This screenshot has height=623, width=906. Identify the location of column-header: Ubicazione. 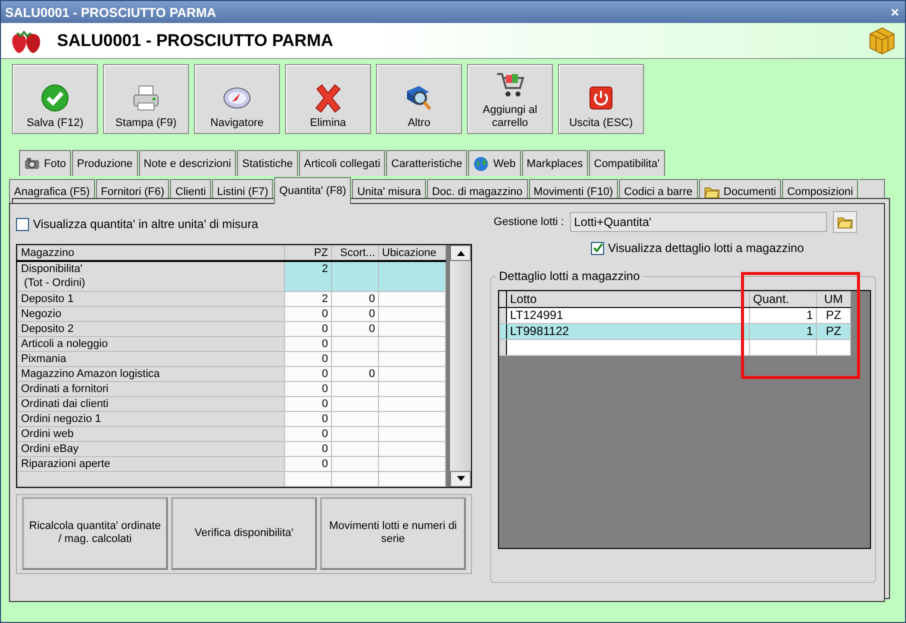
(412, 253).